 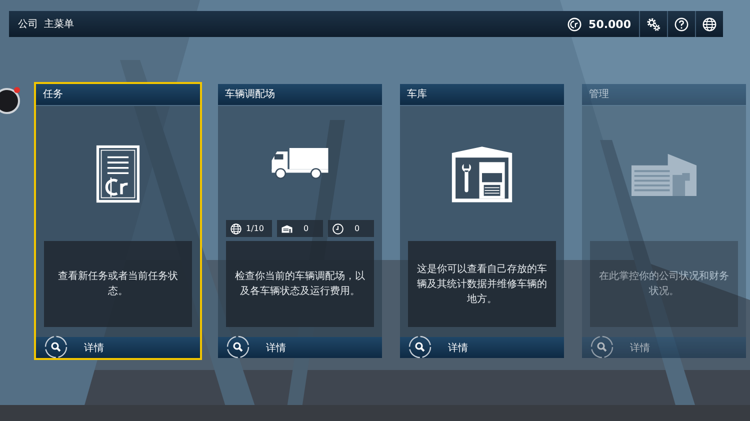 What do you see at coordinates (300, 221) in the screenshot?
I see `menu-card: 车辆调配场 1/10 0 0 检查你当前的车辆调配场，以及各车辆状态及运行费用。 详情` at bounding box center [300, 221].